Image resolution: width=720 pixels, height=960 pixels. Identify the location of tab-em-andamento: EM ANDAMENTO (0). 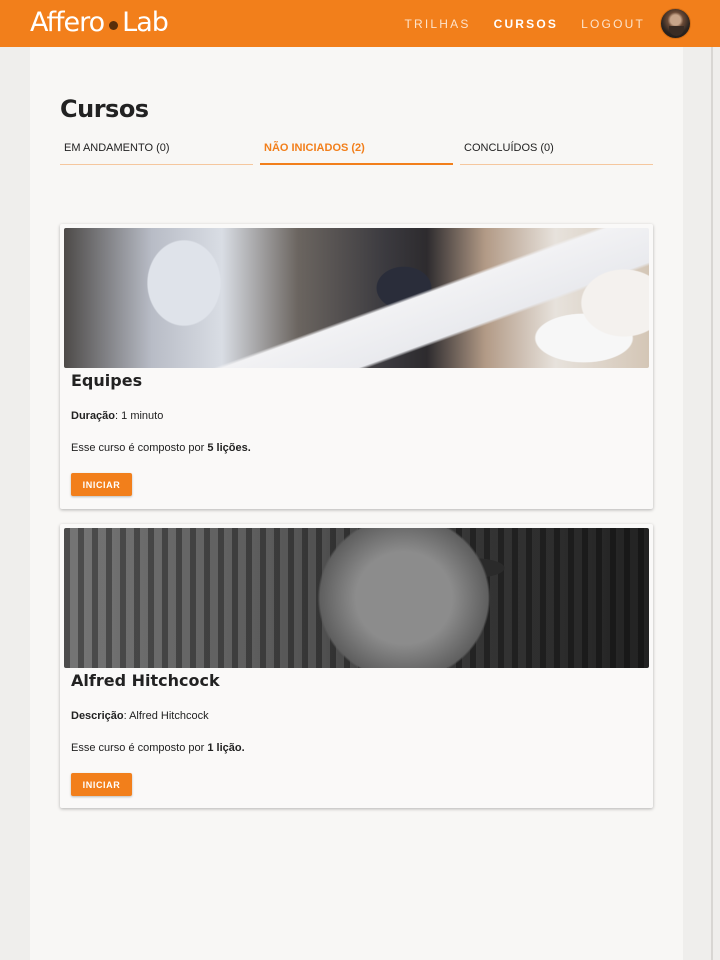
(156, 152).